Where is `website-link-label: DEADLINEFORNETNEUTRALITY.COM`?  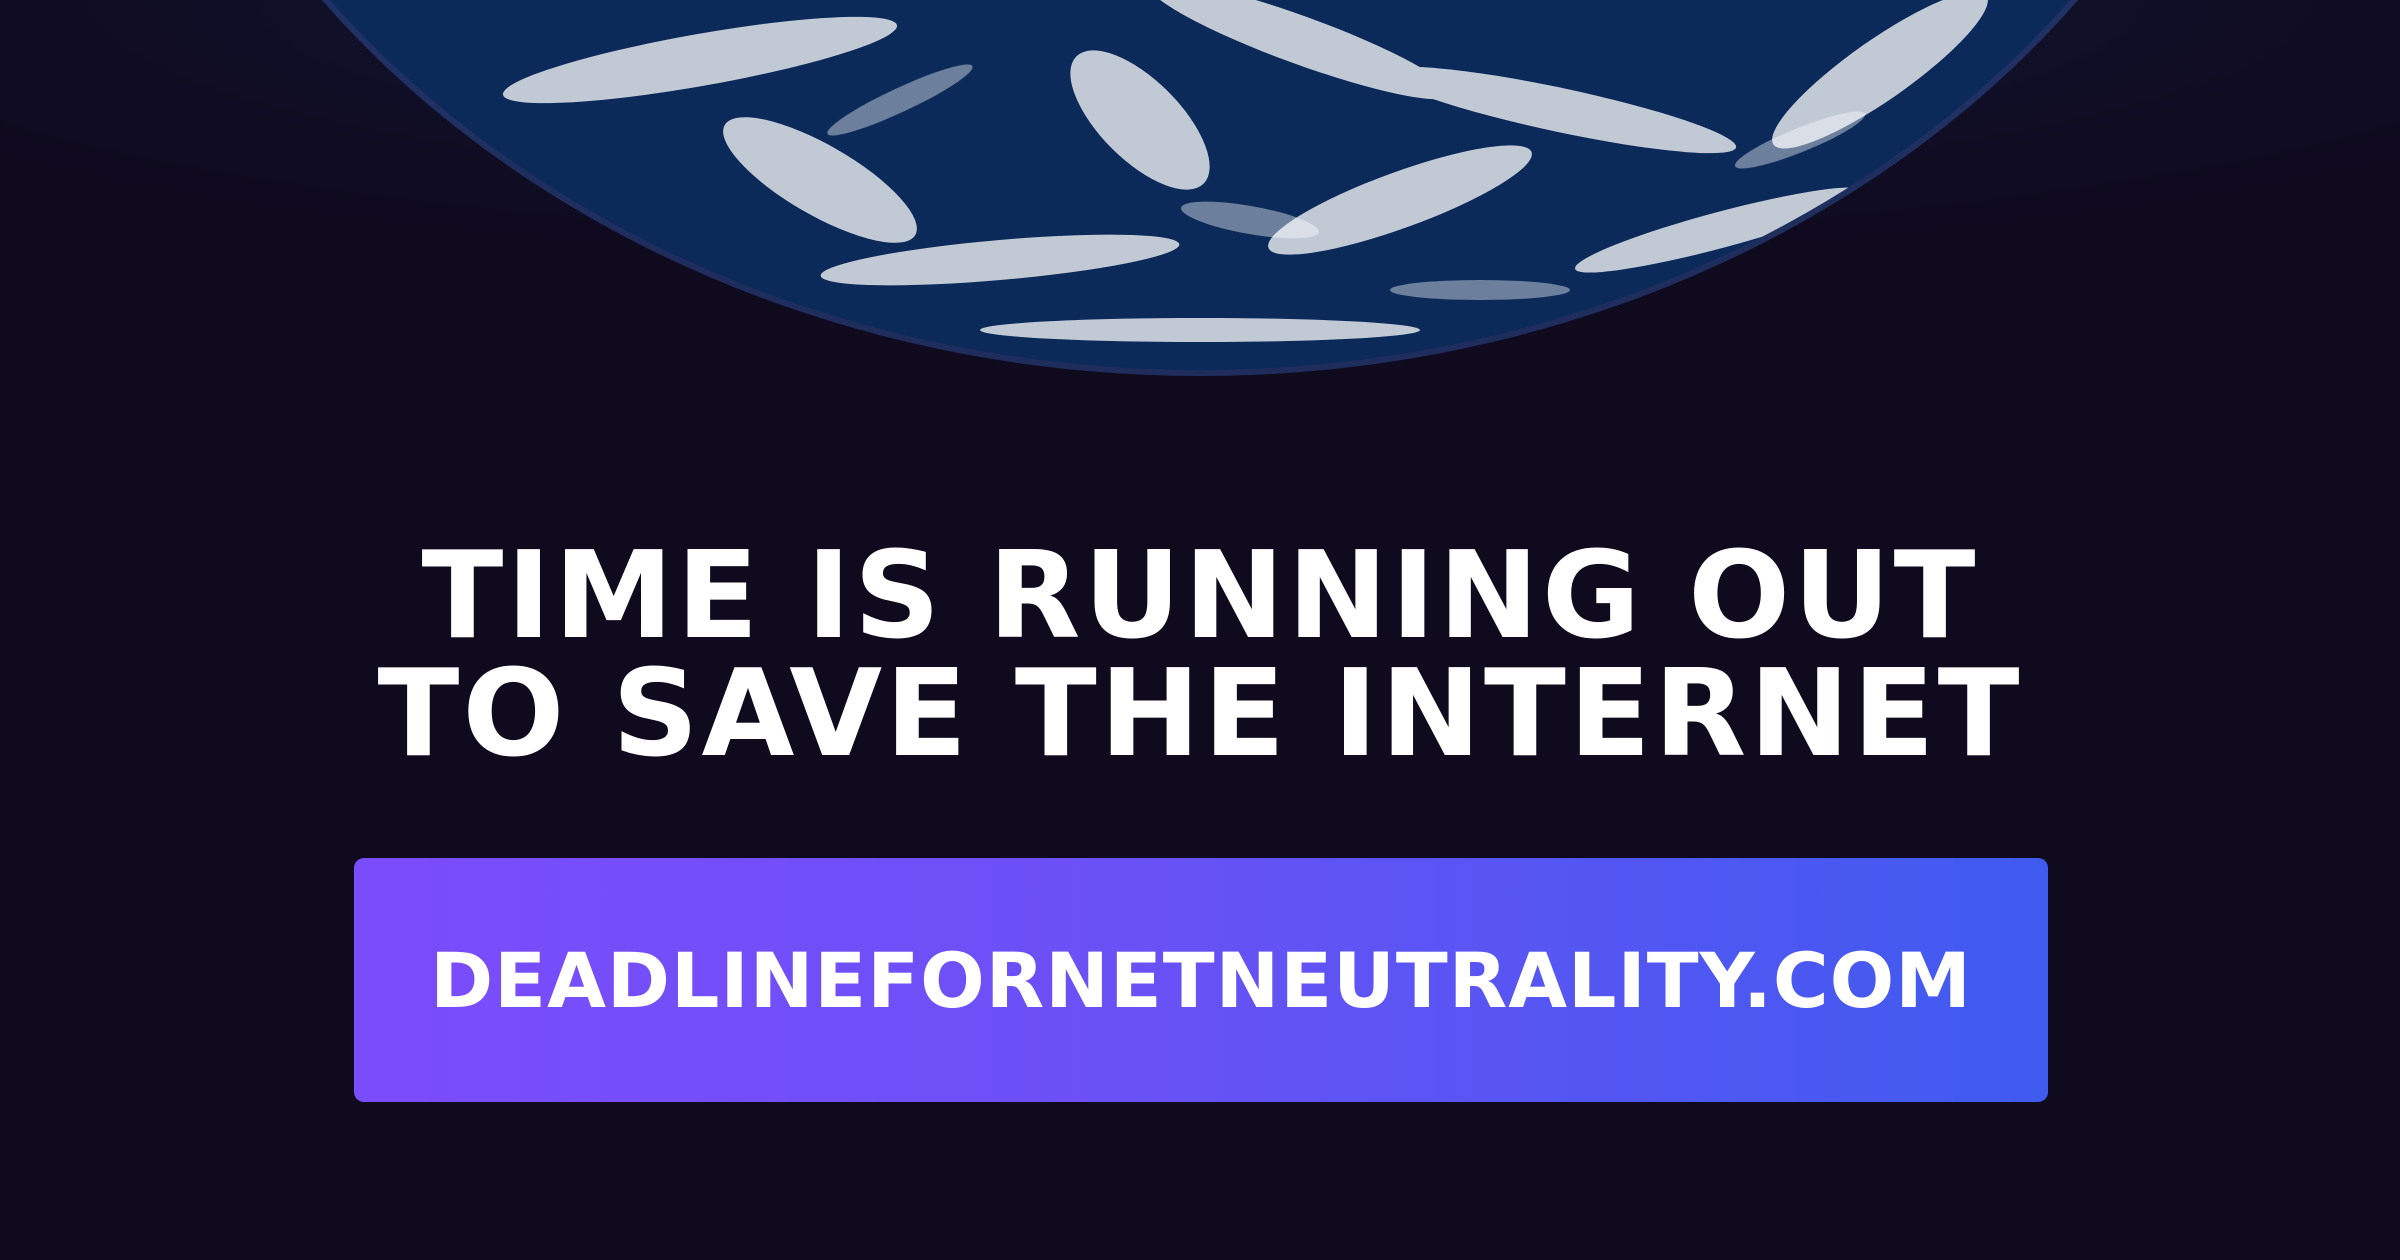
website-link-label: DEADLINEFORNETNEUTRALITY.COM is located at coordinates (1201, 980).